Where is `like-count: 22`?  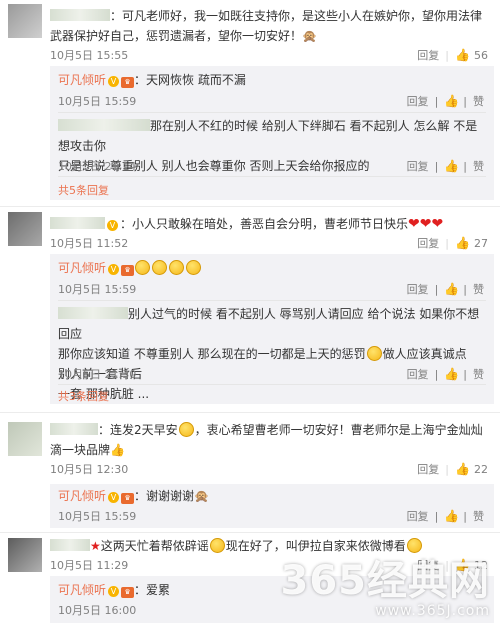
like-count: 22 is located at coordinates (481, 469).